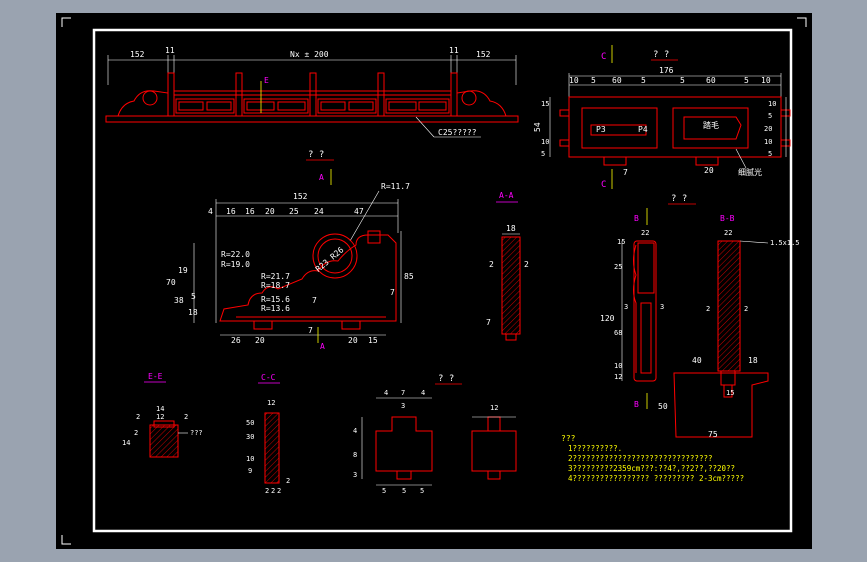 This screenshot has width=867, height=562. I want to click on plan-dim-6: 60, so click(711, 80).